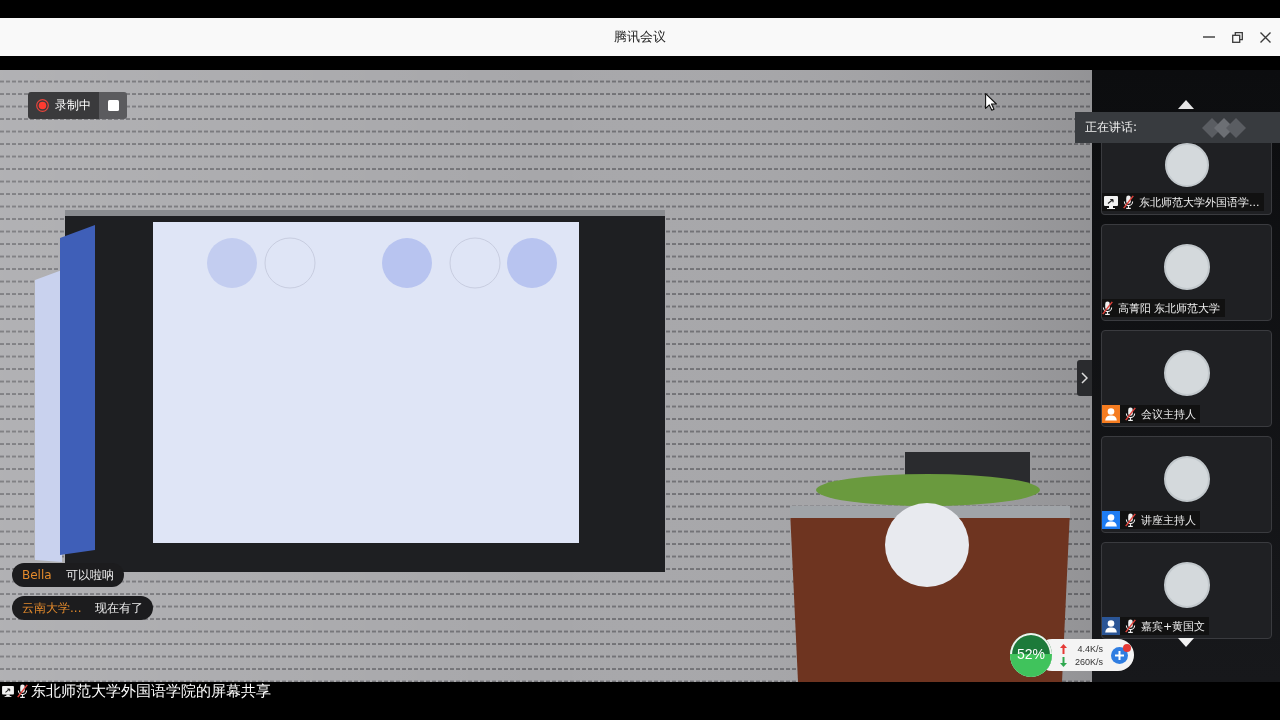 Image resolution: width=1280 pixels, height=720 pixels. What do you see at coordinates (1089, 661) in the screenshot?
I see `download-speed: 260K/s` at bounding box center [1089, 661].